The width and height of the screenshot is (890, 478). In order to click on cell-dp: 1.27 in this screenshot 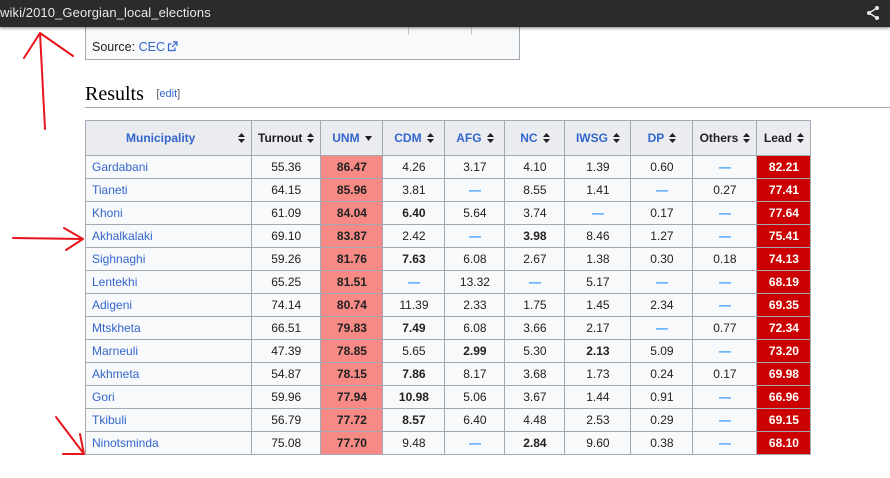, I will do `click(662, 236)`.